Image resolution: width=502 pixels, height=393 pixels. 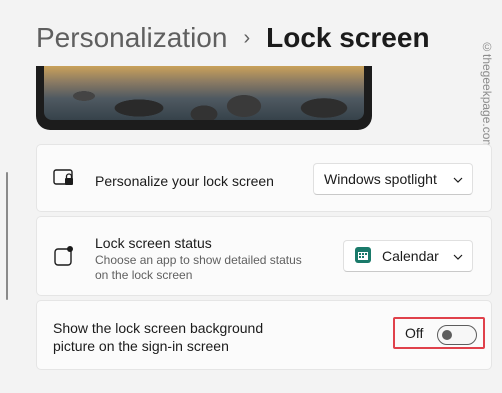 I want to click on page-title: Lock screen, so click(x=348, y=37).